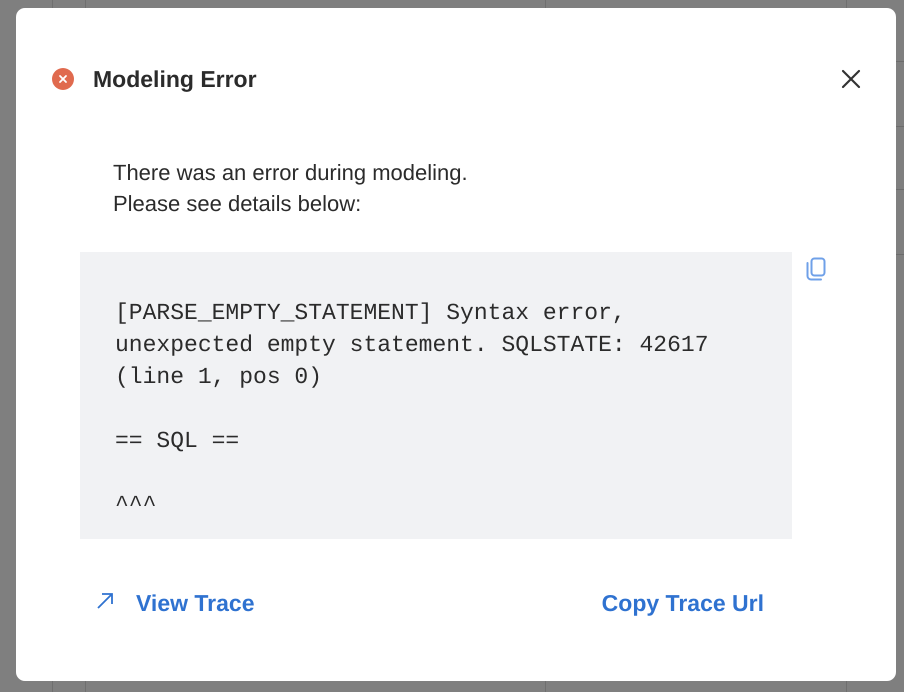 The image size is (904, 692). What do you see at coordinates (683, 603) in the screenshot?
I see `copy-url-link: Copy Trace Url` at bounding box center [683, 603].